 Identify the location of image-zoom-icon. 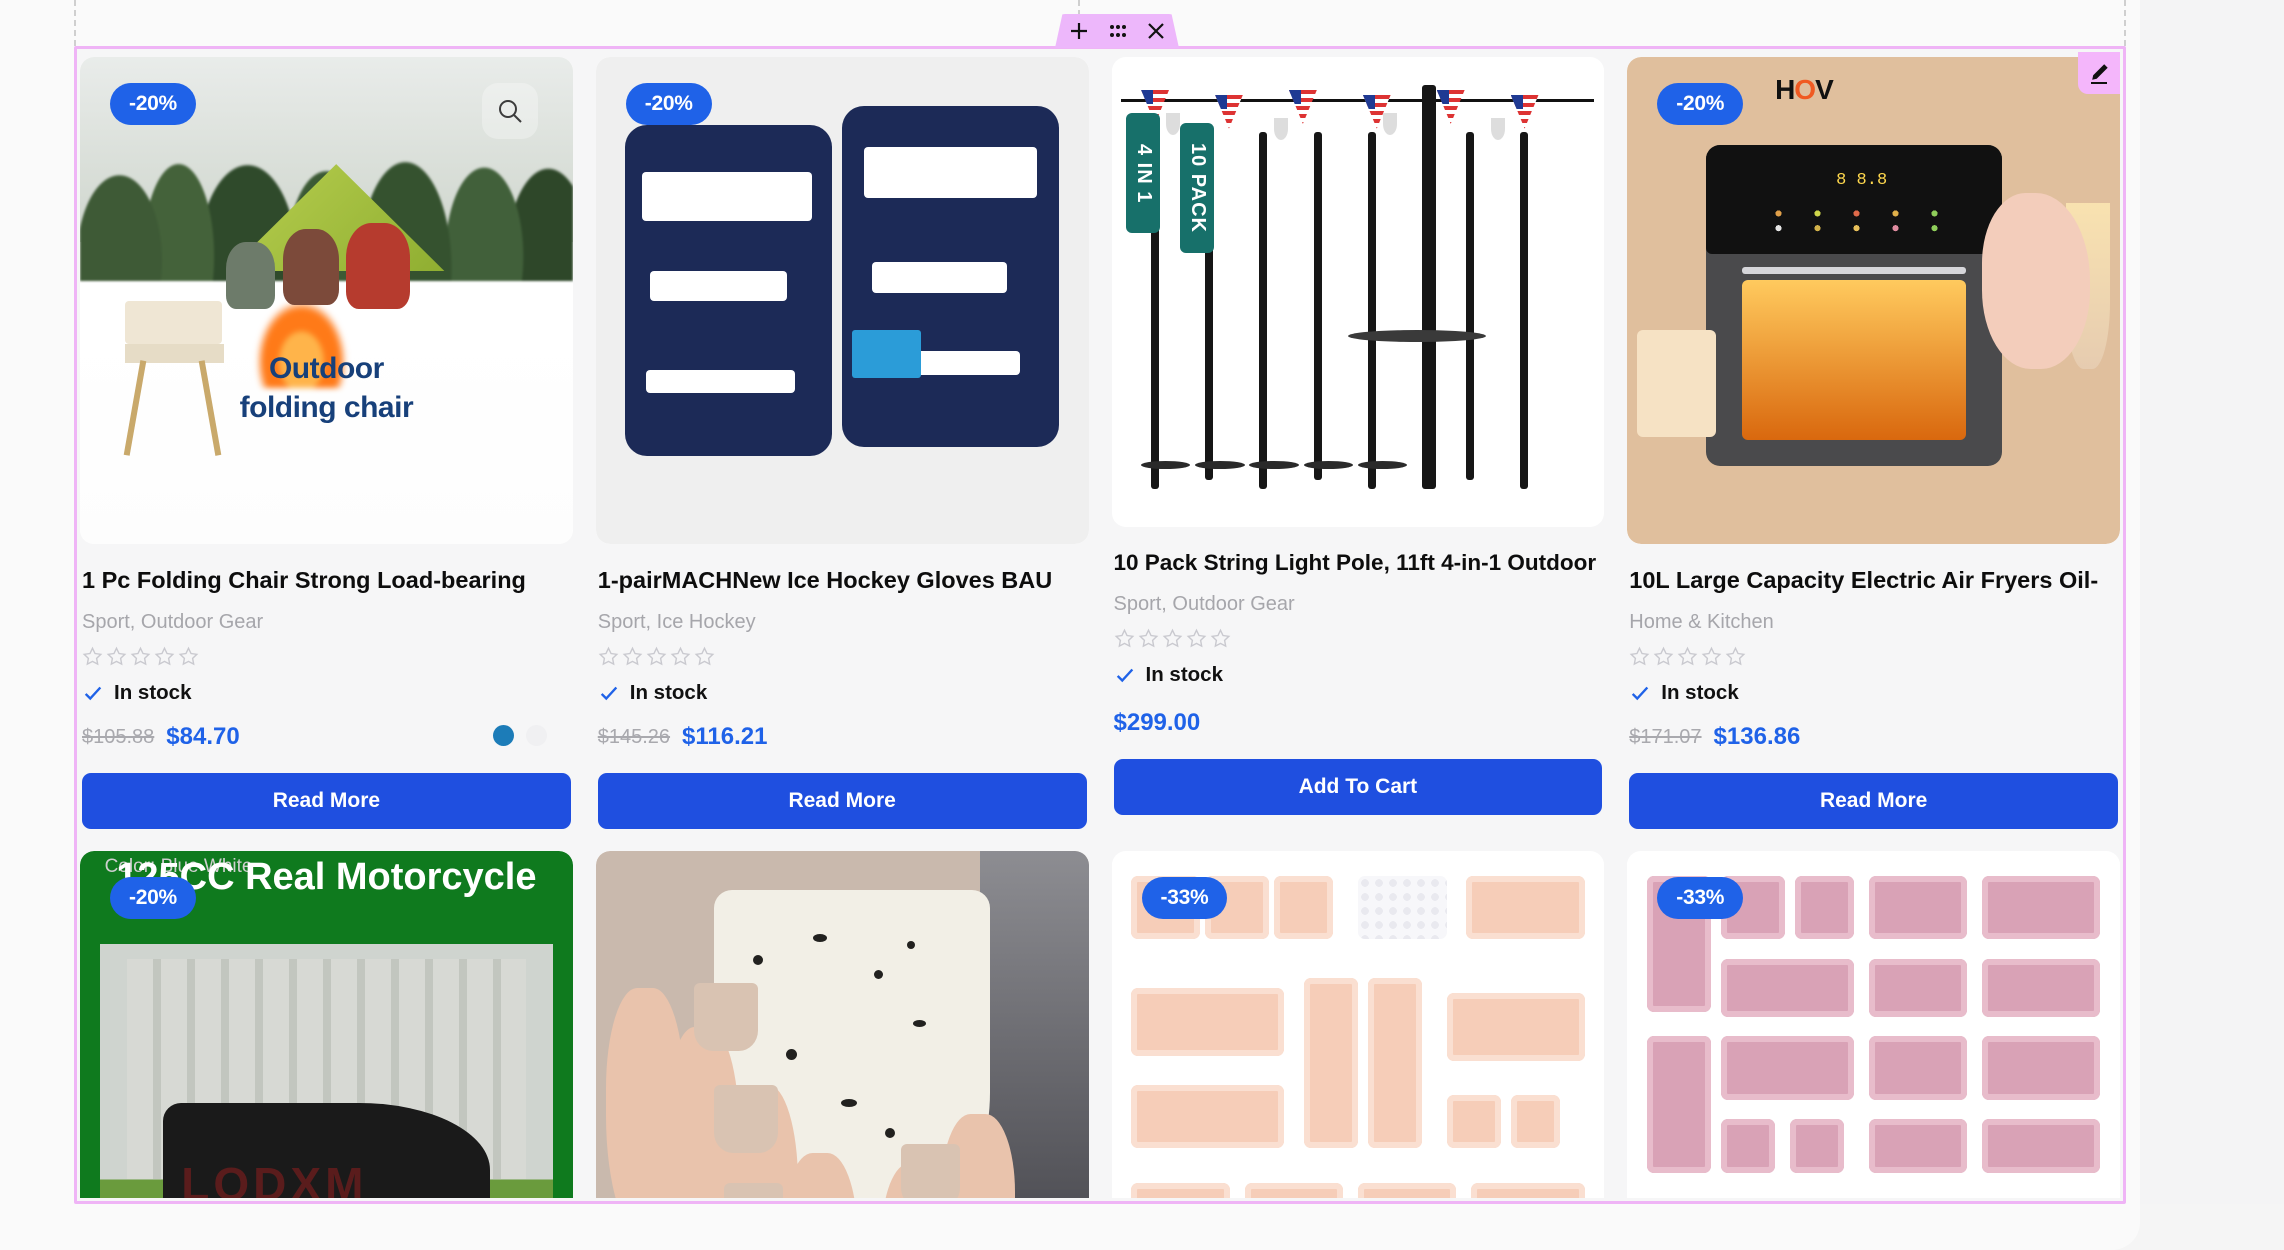
(509, 111).